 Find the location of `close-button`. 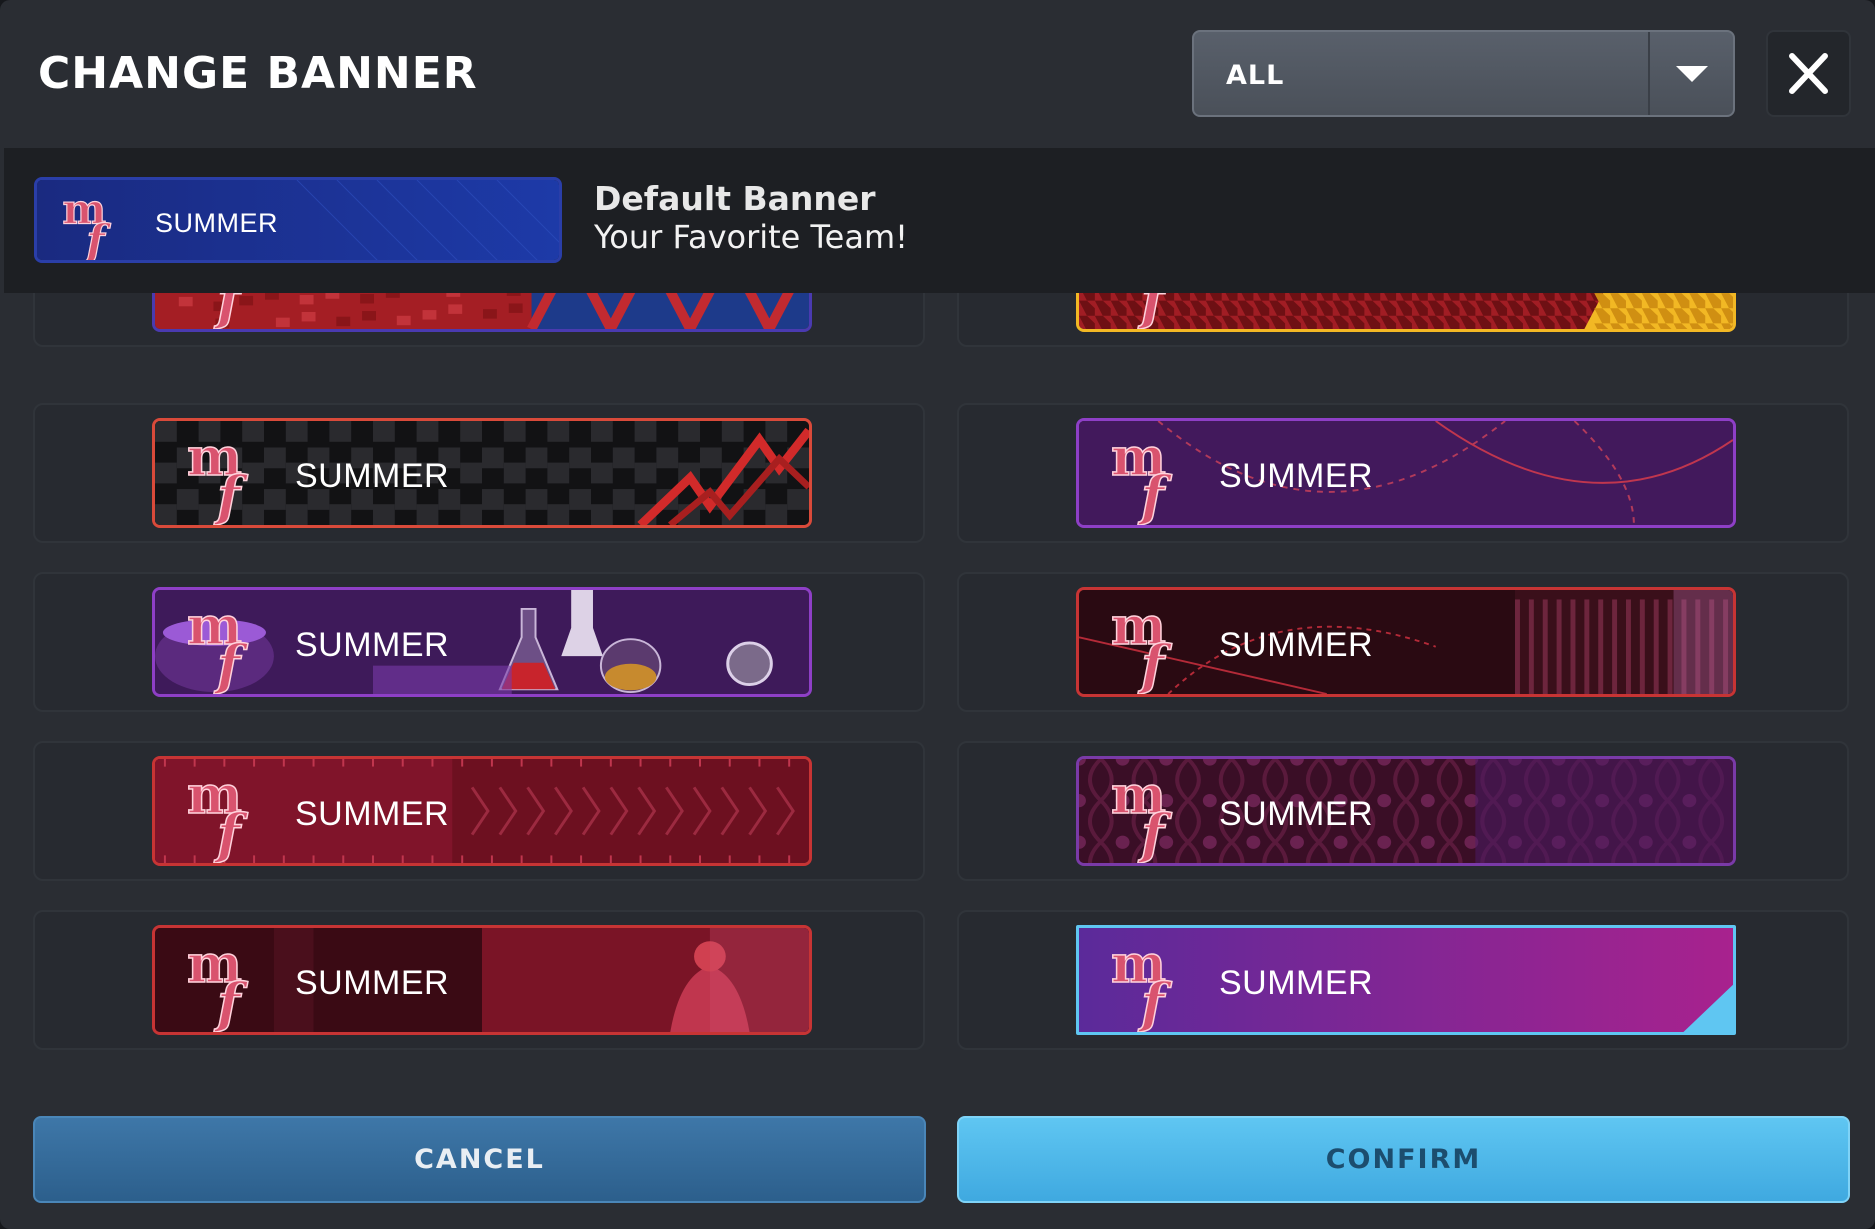

close-button is located at coordinates (1808, 73).